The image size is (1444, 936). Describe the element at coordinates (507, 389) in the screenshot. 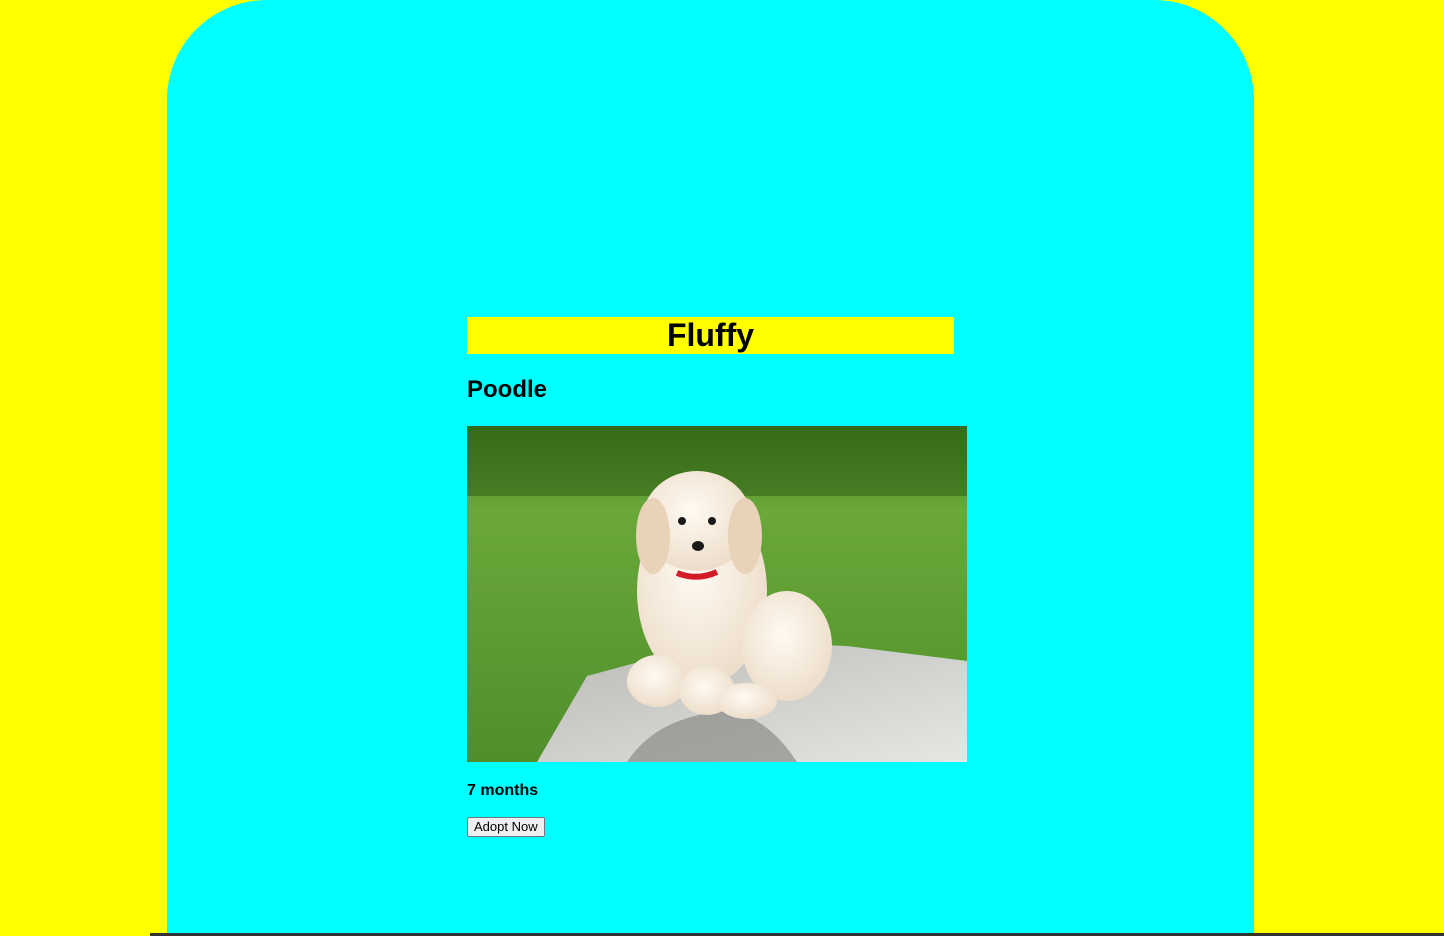

I see `pet-breed: Poodle` at that location.